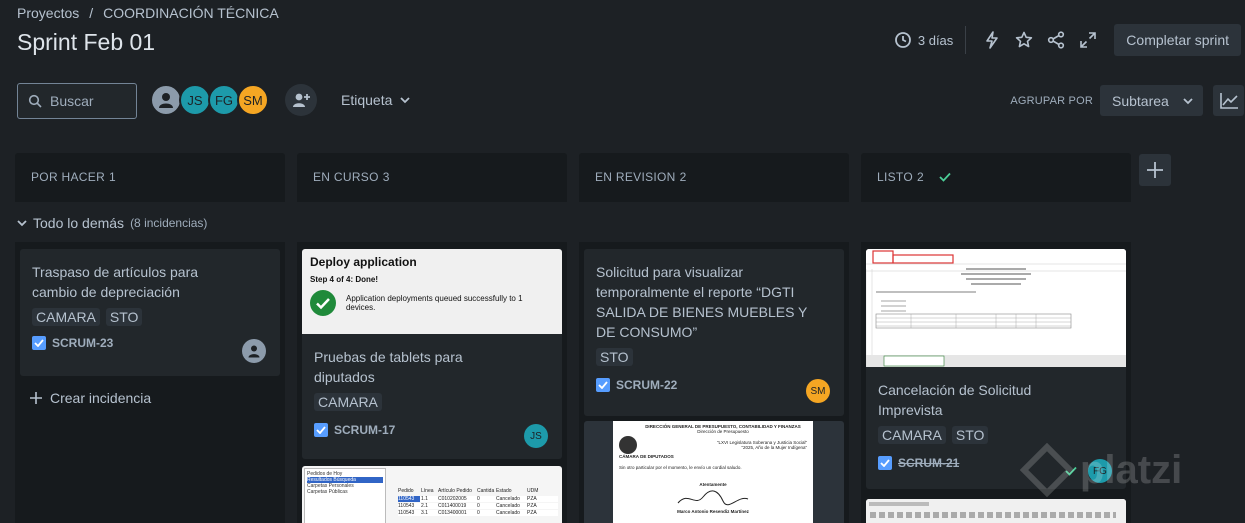 The image size is (1245, 523). What do you see at coordinates (992, 40) in the screenshot?
I see `automation-button` at bounding box center [992, 40].